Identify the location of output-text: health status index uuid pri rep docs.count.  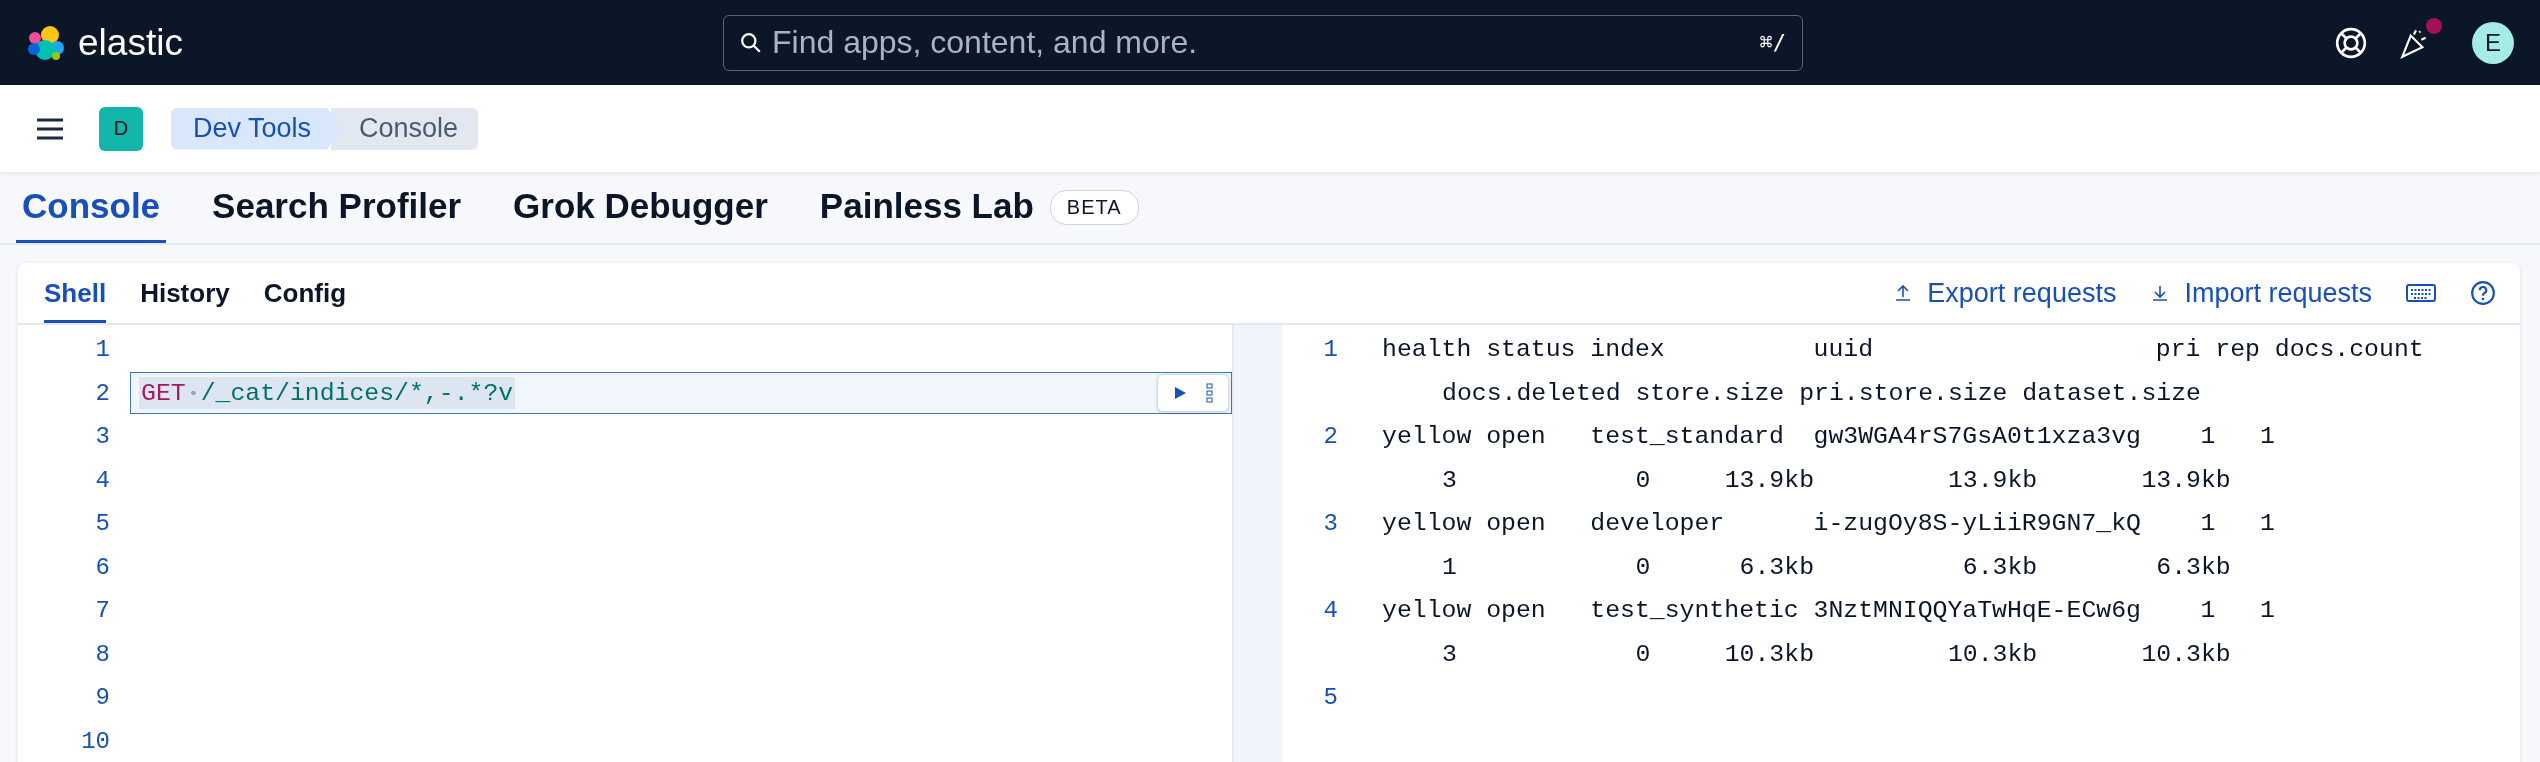
(1903, 349).